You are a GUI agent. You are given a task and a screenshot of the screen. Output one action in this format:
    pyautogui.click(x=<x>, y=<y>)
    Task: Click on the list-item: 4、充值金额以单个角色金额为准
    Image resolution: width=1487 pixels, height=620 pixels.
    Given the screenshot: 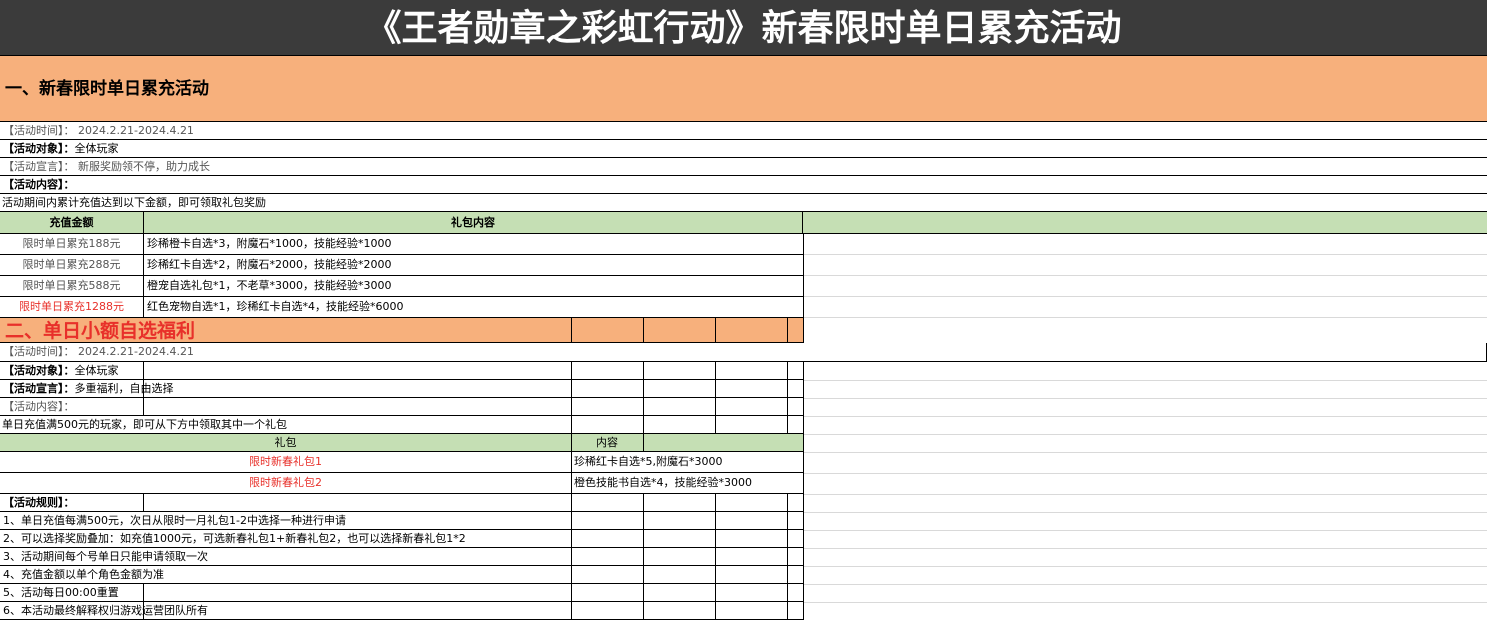 What is the action you would take?
    pyautogui.click(x=401, y=575)
    